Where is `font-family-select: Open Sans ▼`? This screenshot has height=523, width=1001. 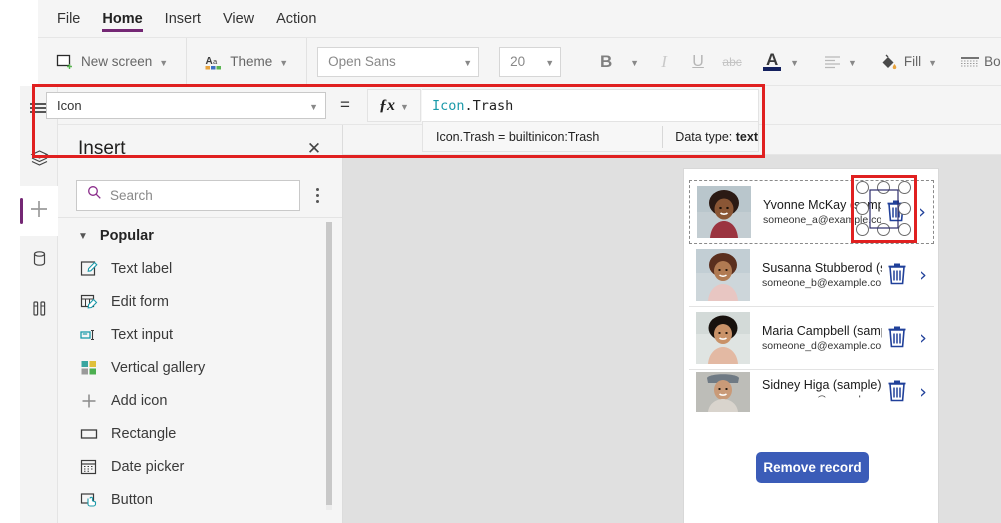
font-family-select: Open Sans ▼ is located at coordinates (398, 61).